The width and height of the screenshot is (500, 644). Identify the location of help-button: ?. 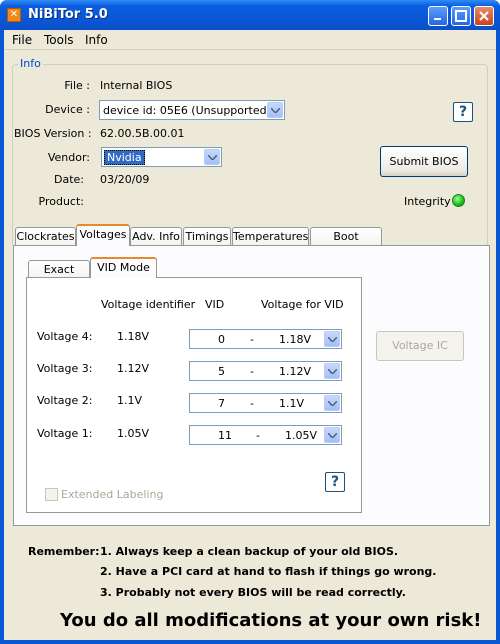
(463, 112).